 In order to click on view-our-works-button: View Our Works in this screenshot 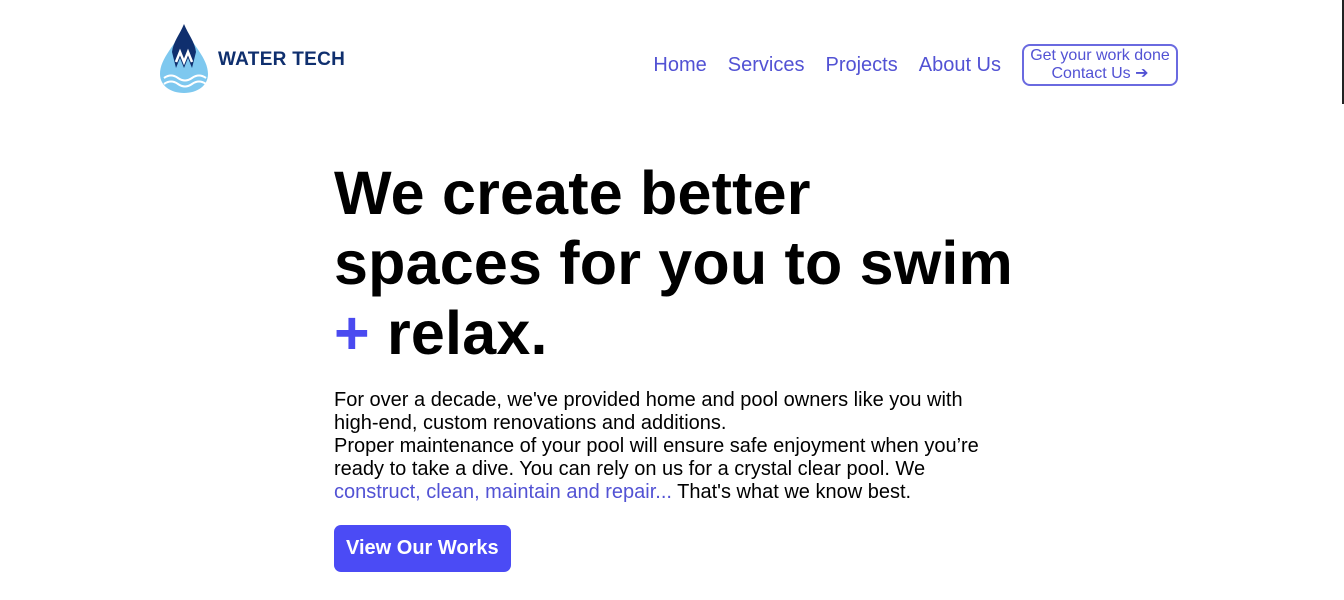, I will do `click(422, 548)`.